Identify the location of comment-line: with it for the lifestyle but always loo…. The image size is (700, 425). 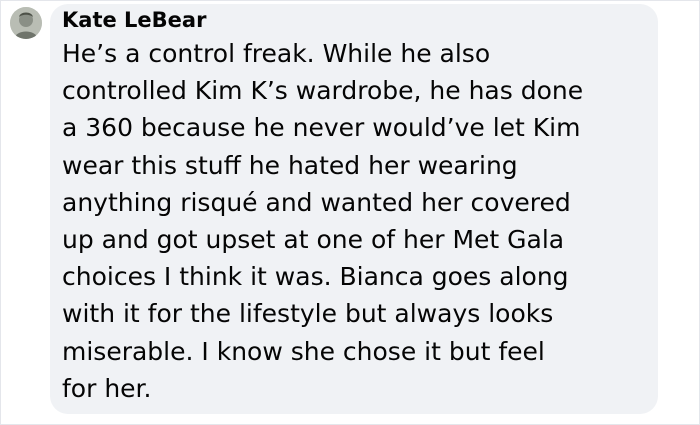
(308, 314).